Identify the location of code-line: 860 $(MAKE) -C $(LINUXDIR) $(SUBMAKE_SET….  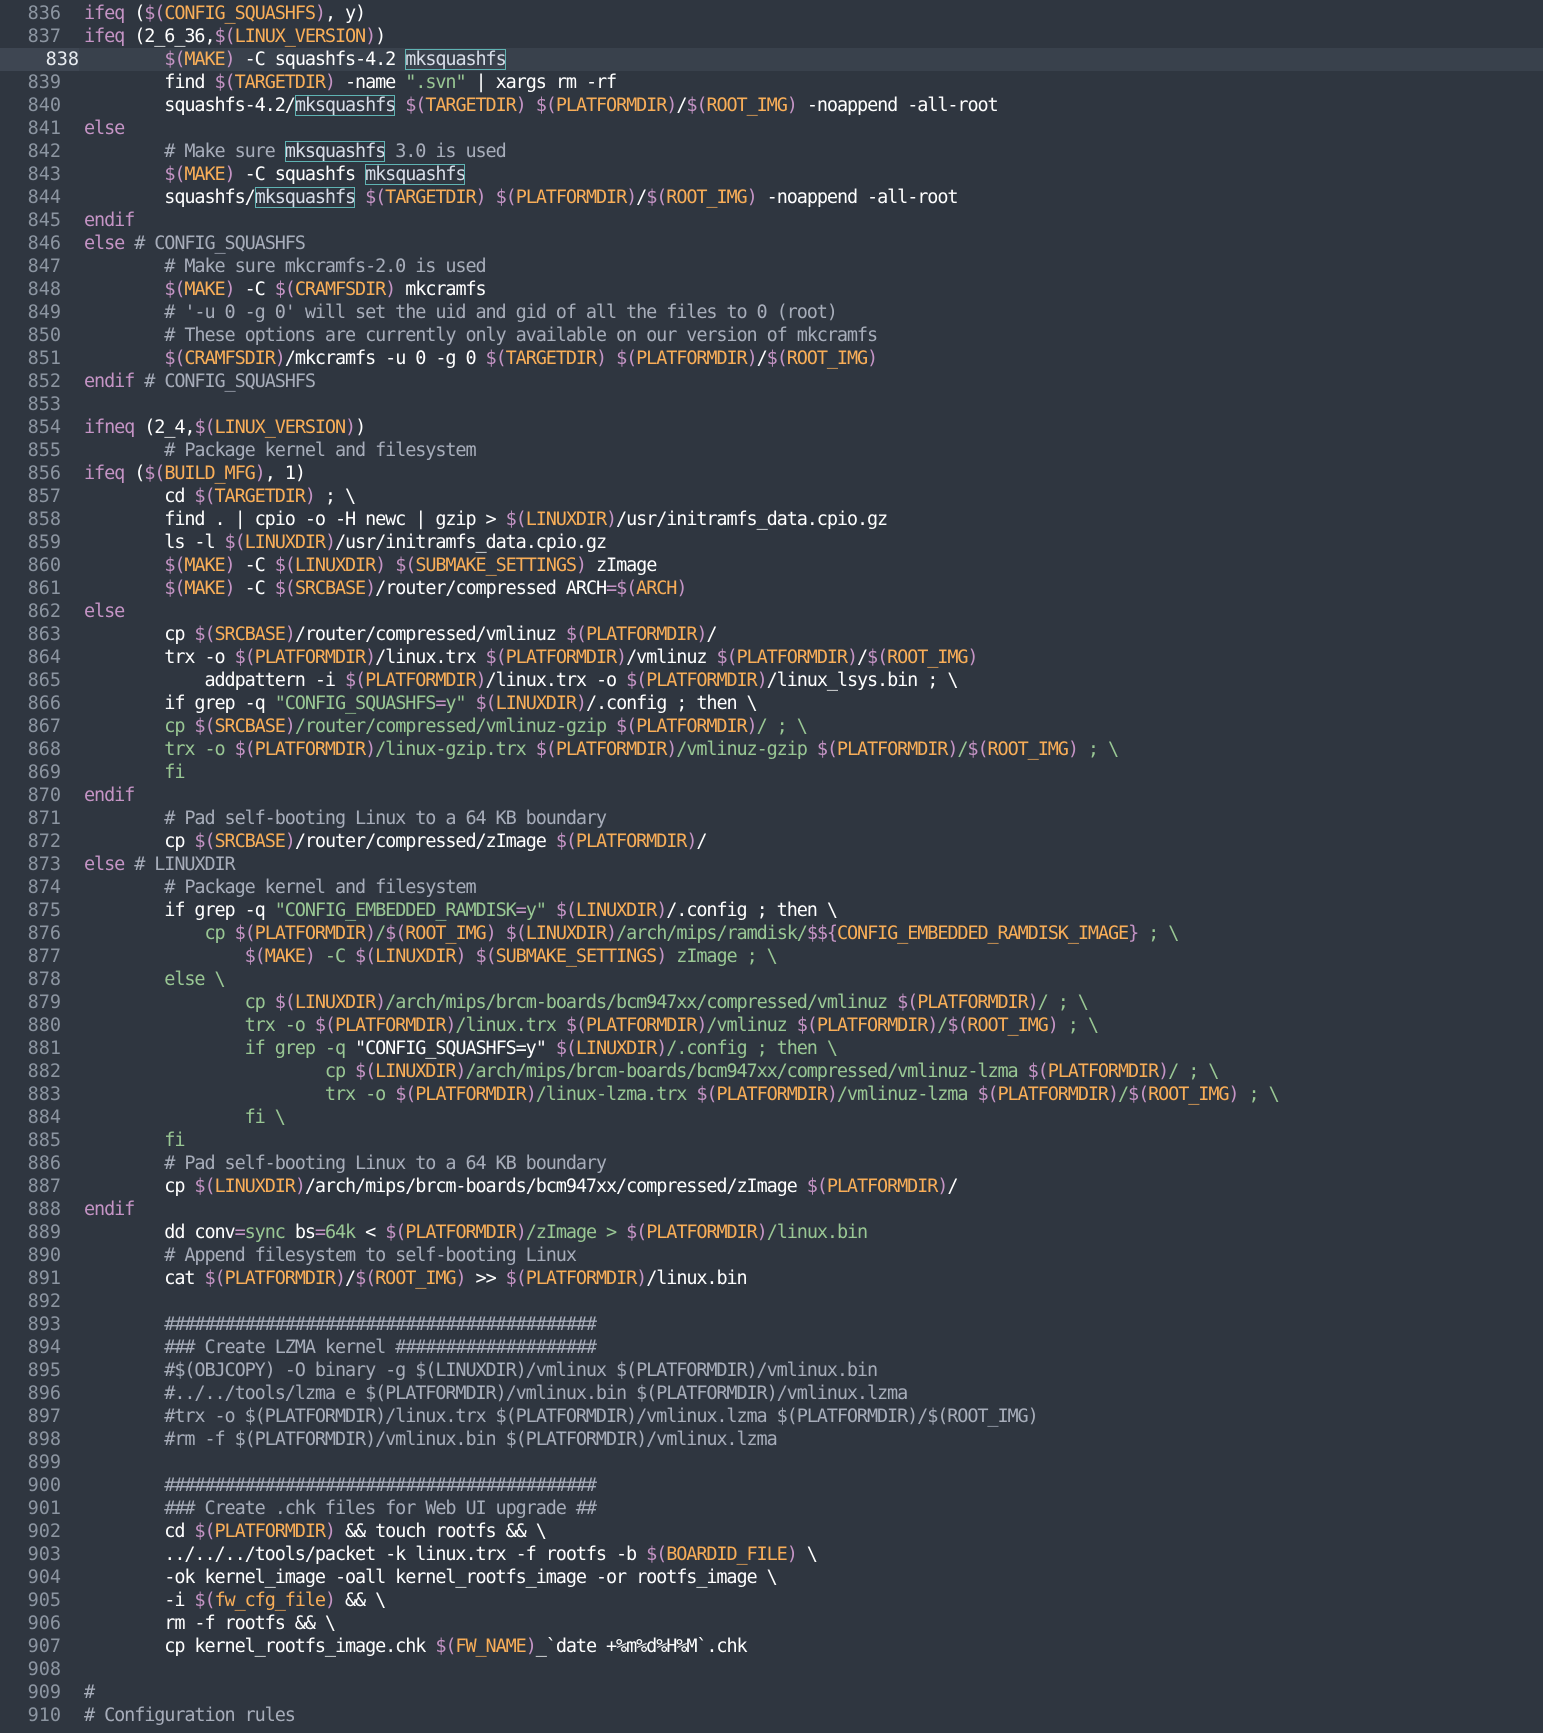
(771, 565).